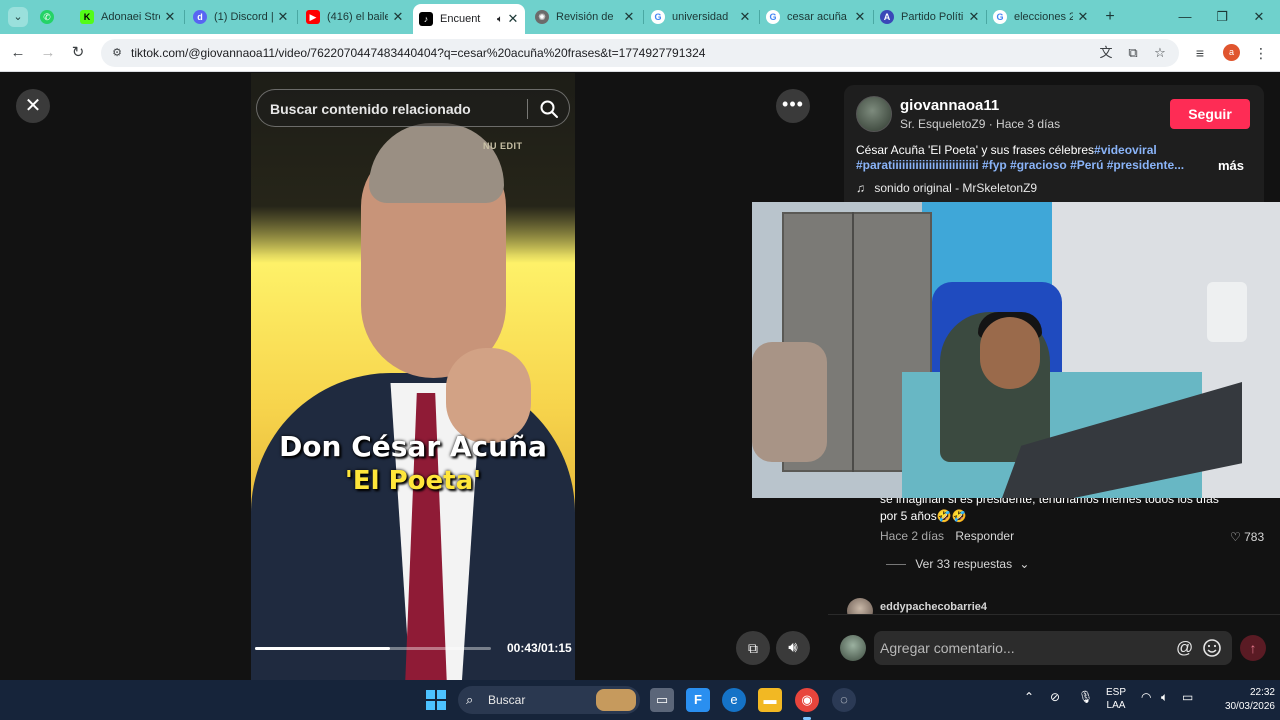  Describe the element at coordinates (1054, 647) in the screenshot. I see `comment-composer: @ ↑` at that location.